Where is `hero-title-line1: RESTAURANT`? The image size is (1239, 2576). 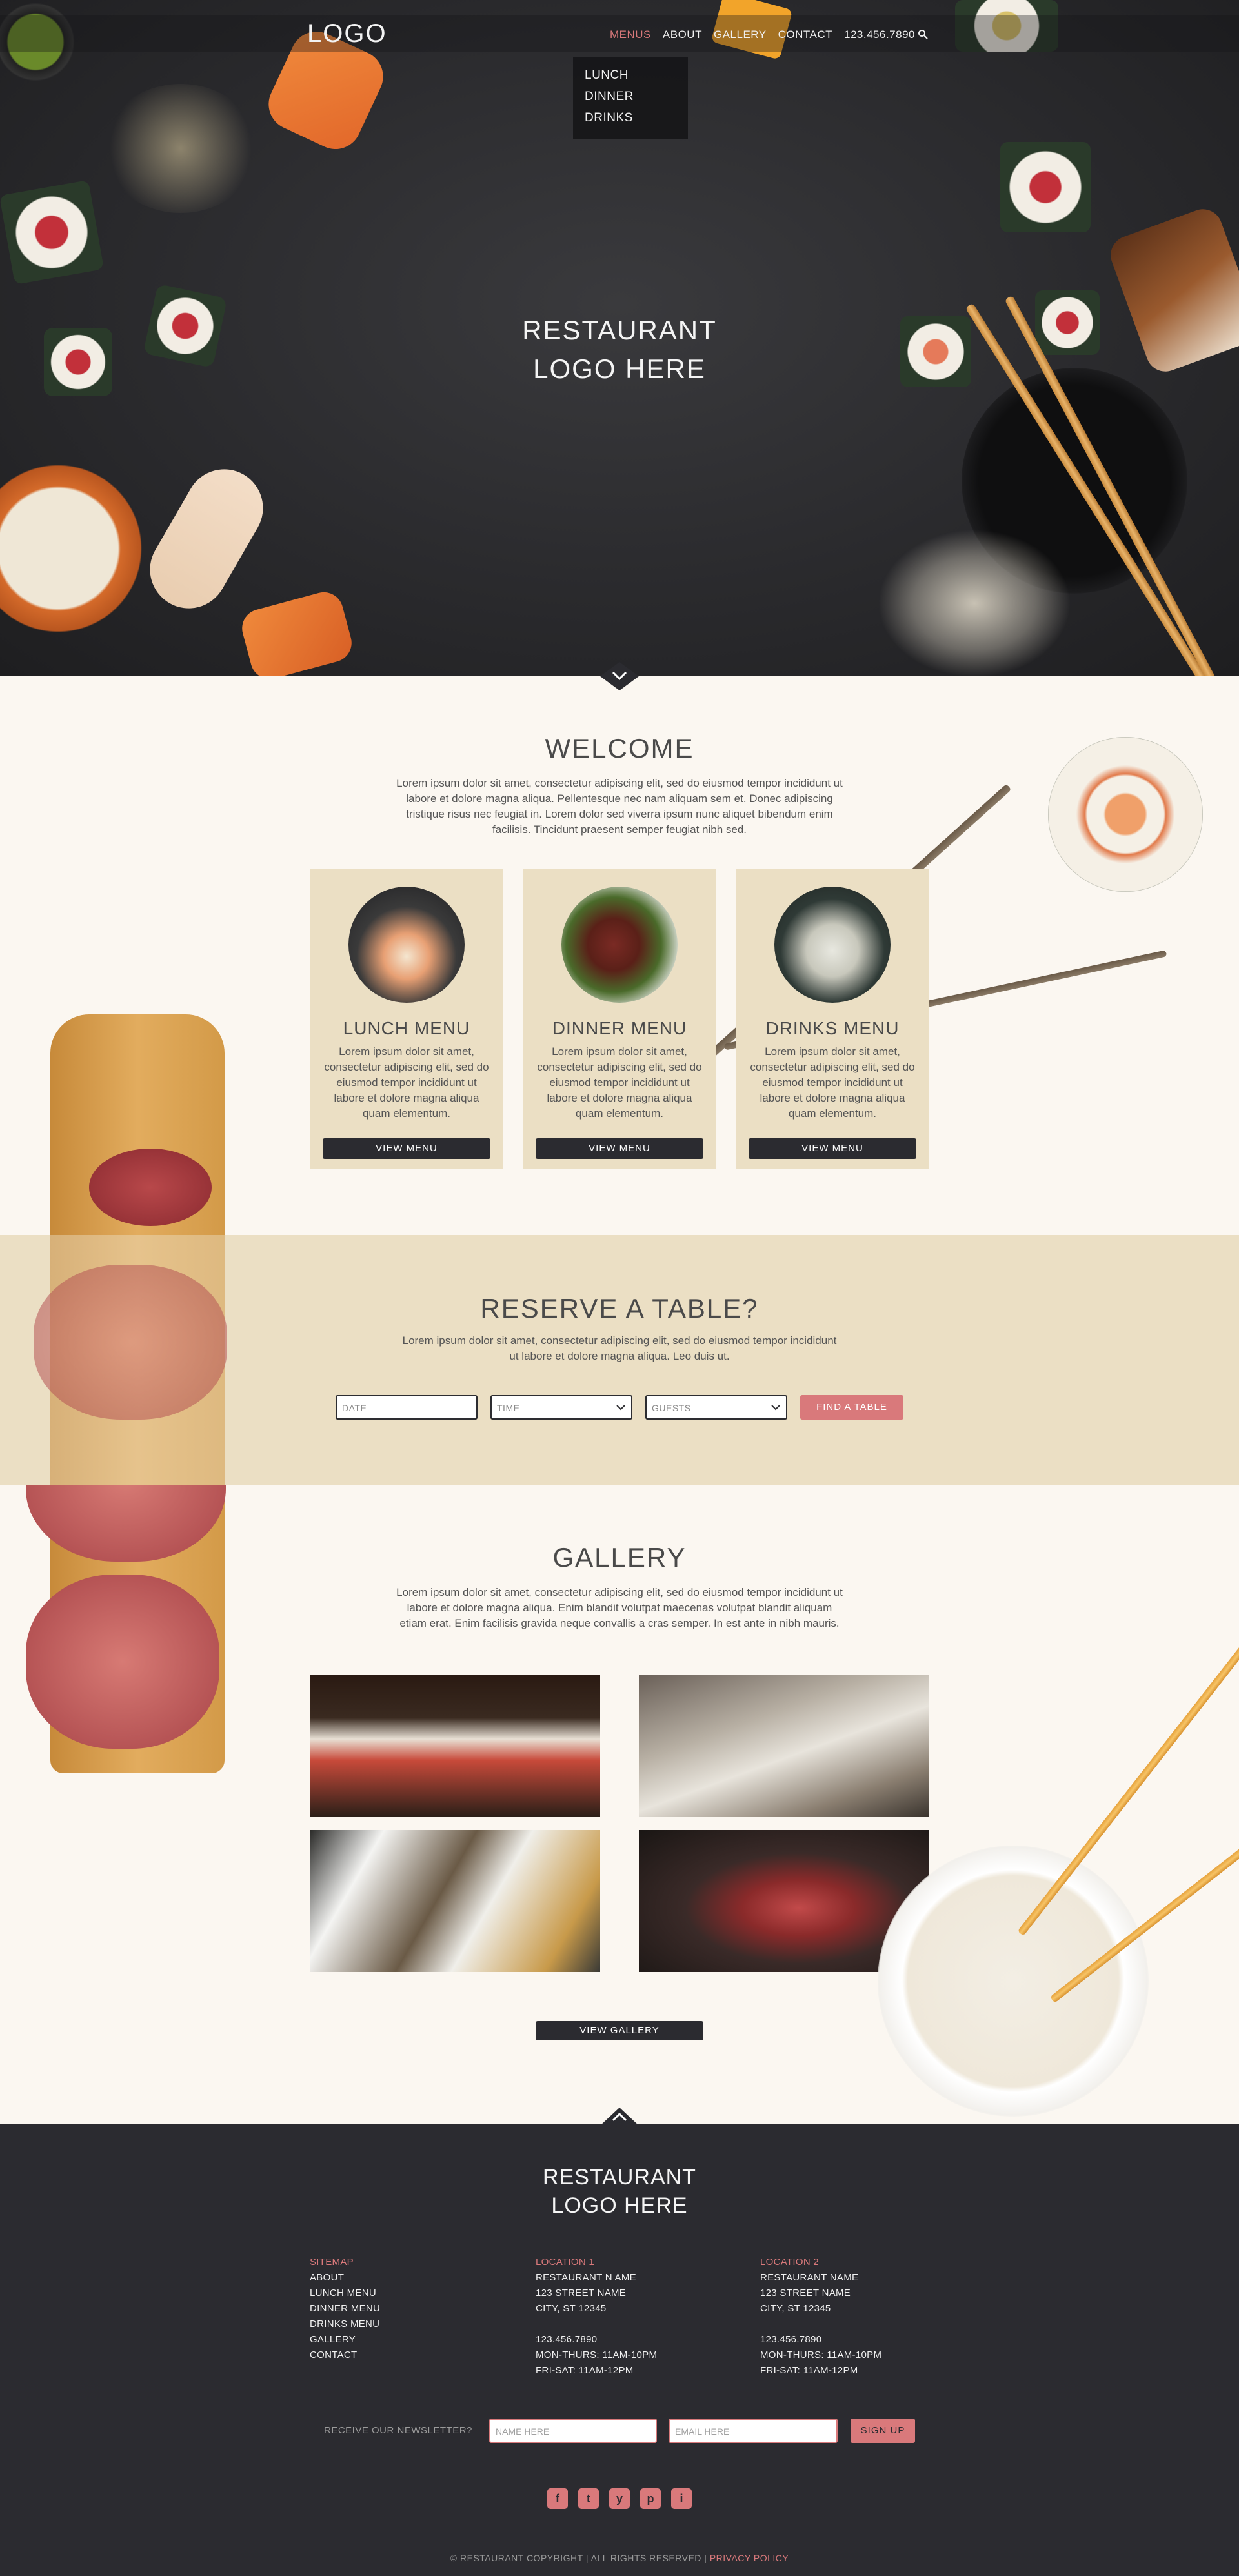 hero-title-line1: RESTAURANT is located at coordinates (619, 330).